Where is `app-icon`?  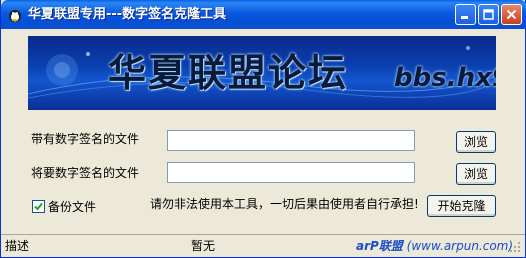 app-icon is located at coordinates (15, 15).